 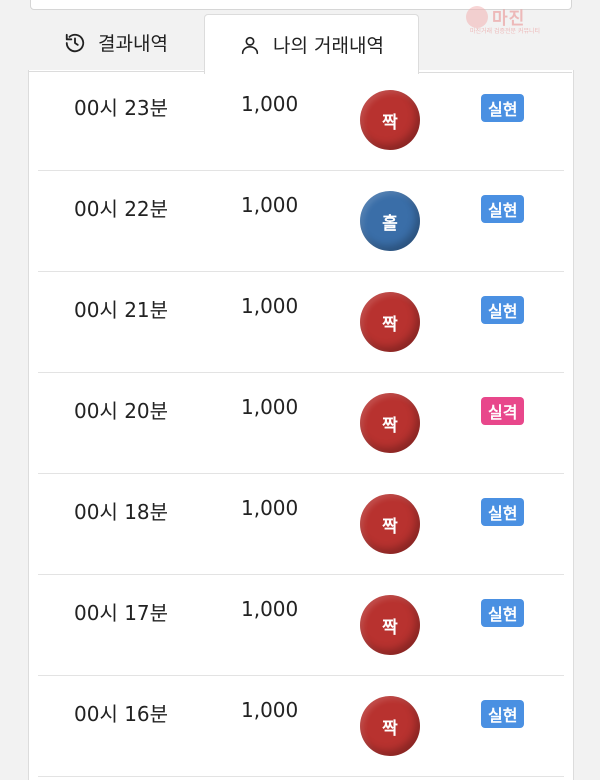 I want to click on status-badge: 실격, so click(x=503, y=411).